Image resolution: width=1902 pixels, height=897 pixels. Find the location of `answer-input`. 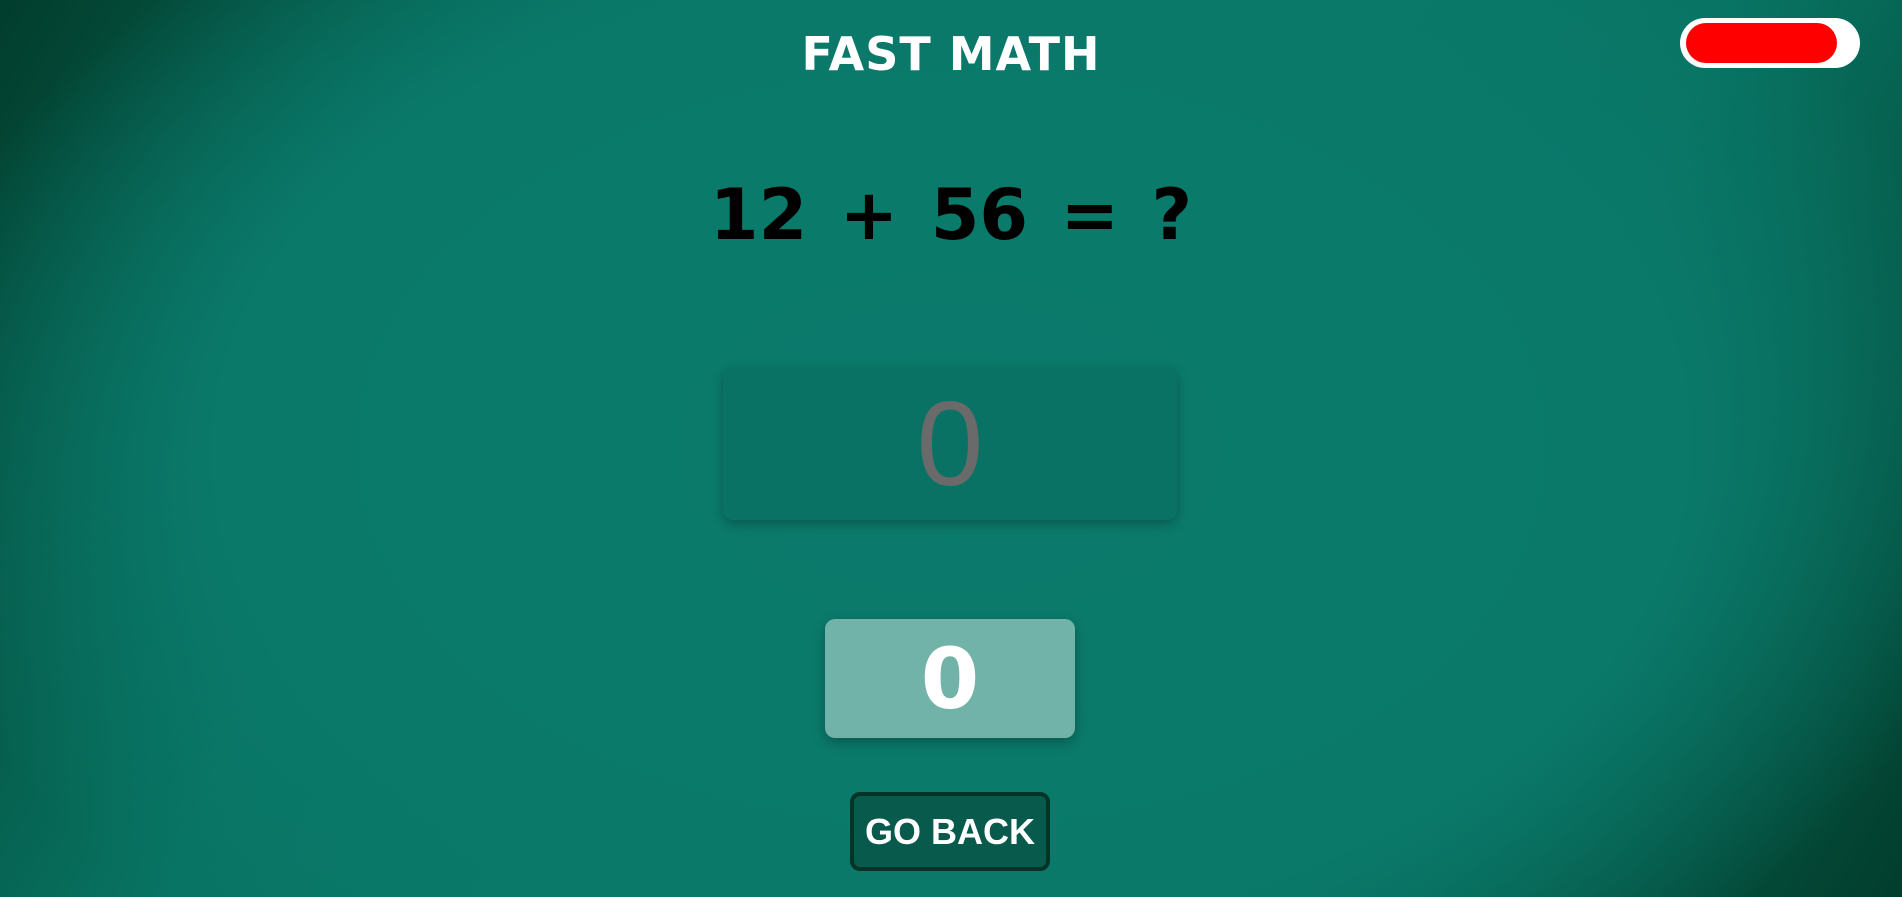

answer-input is located at coordinates (950, 443).